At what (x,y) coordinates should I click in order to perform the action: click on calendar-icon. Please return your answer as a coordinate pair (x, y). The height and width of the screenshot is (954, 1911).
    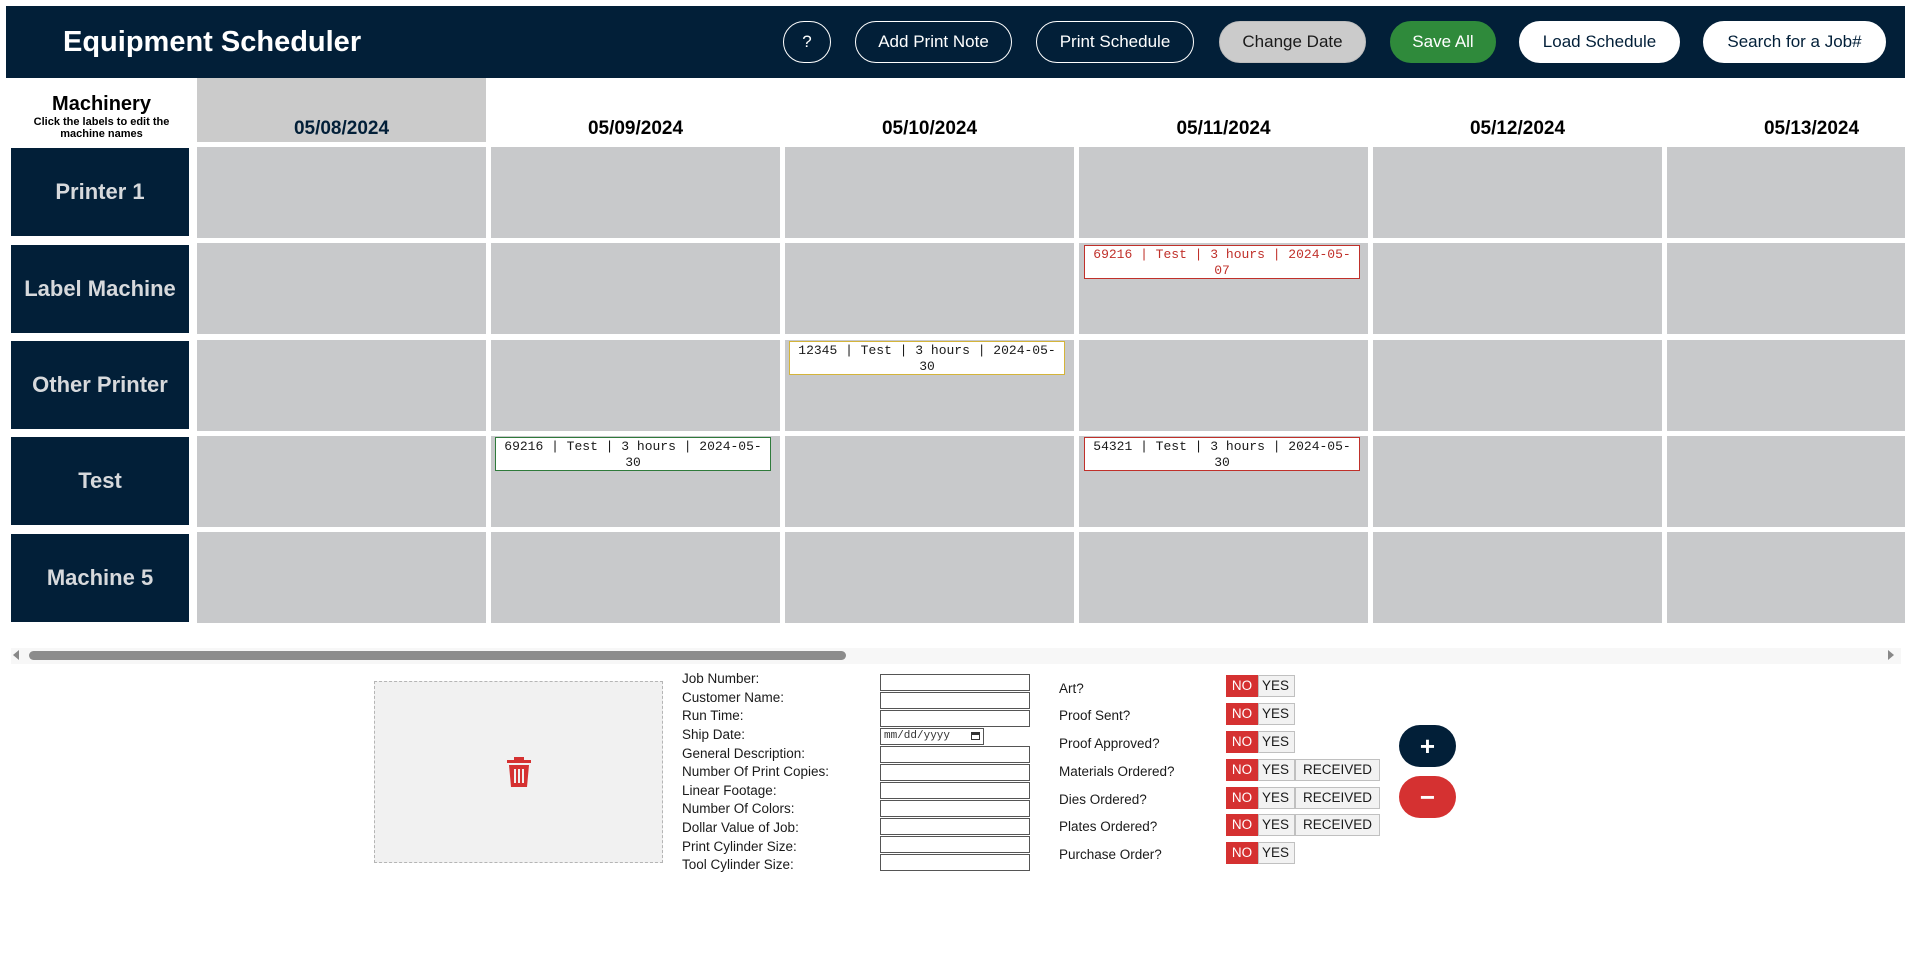
    Looking at the image, I should click on (975, 736).